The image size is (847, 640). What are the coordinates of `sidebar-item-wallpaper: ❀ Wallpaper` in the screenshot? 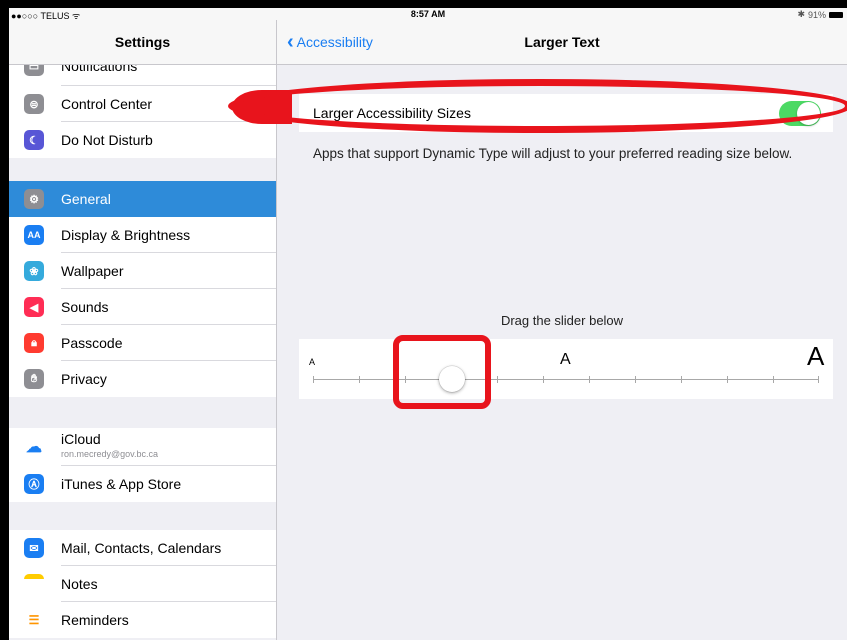 It's located at (142, 271).